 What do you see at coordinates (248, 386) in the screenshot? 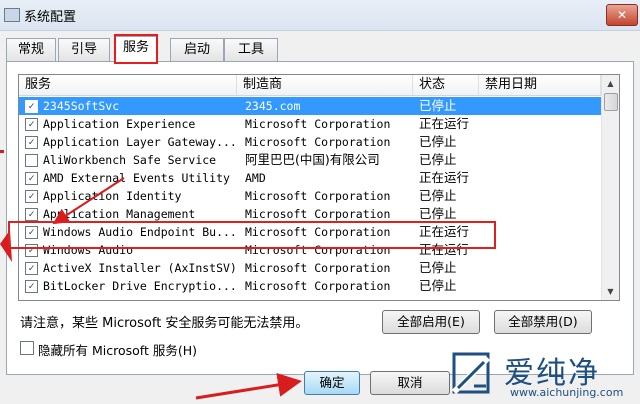
I see `arrow-to-ok` at bounding box center [248, 386].